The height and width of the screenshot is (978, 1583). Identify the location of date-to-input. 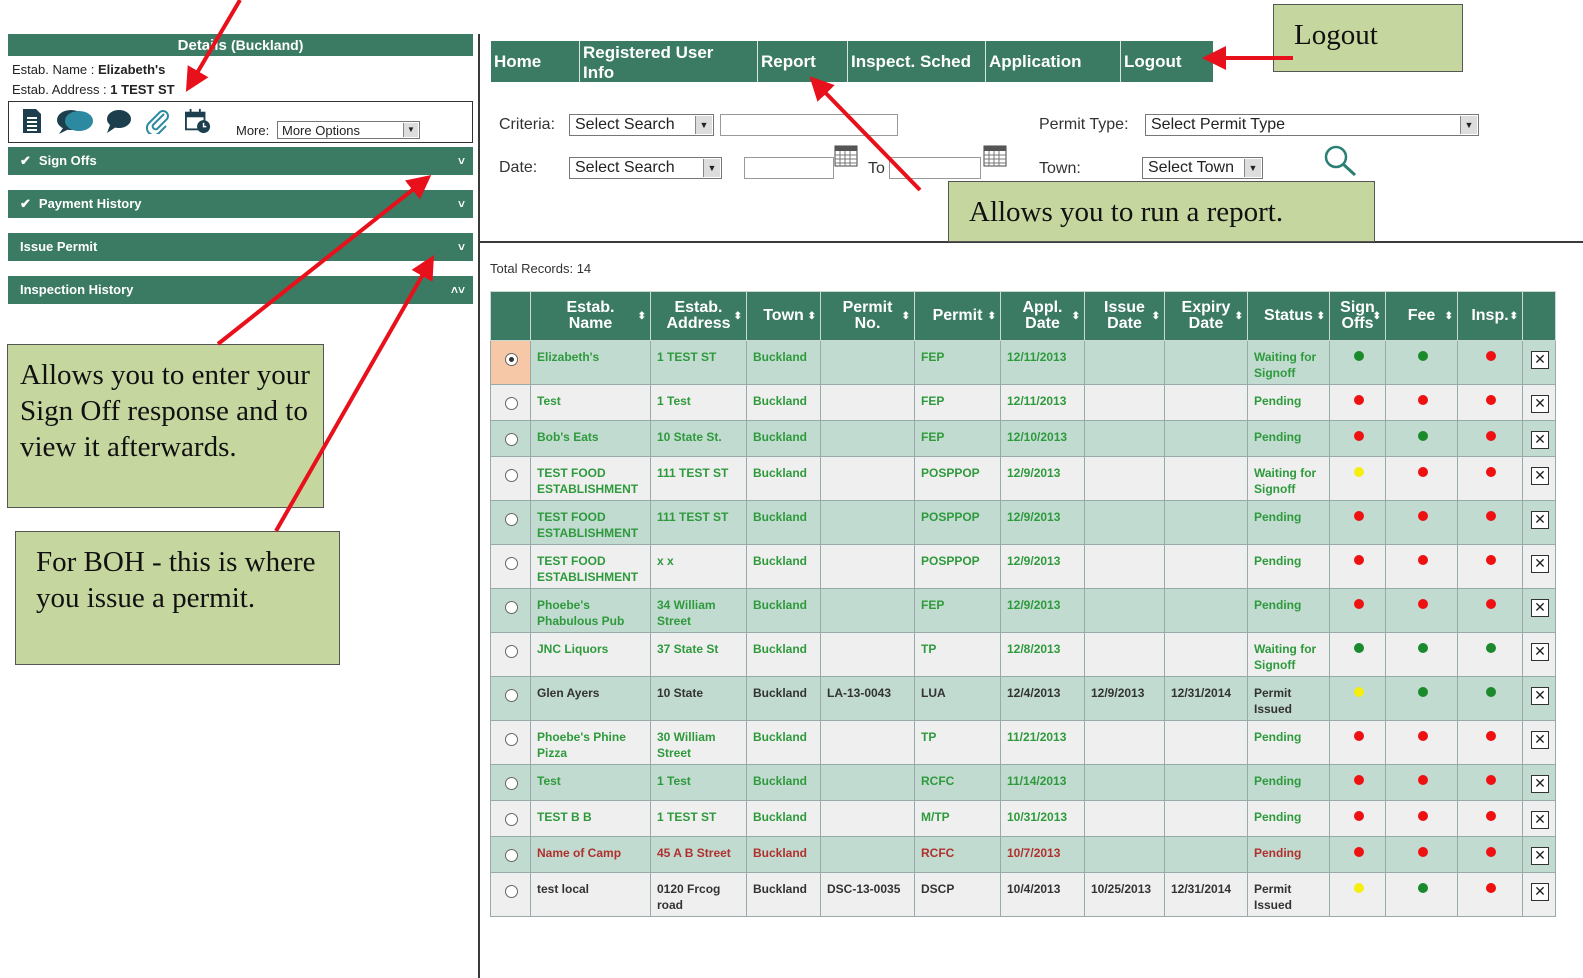
(935, 168).